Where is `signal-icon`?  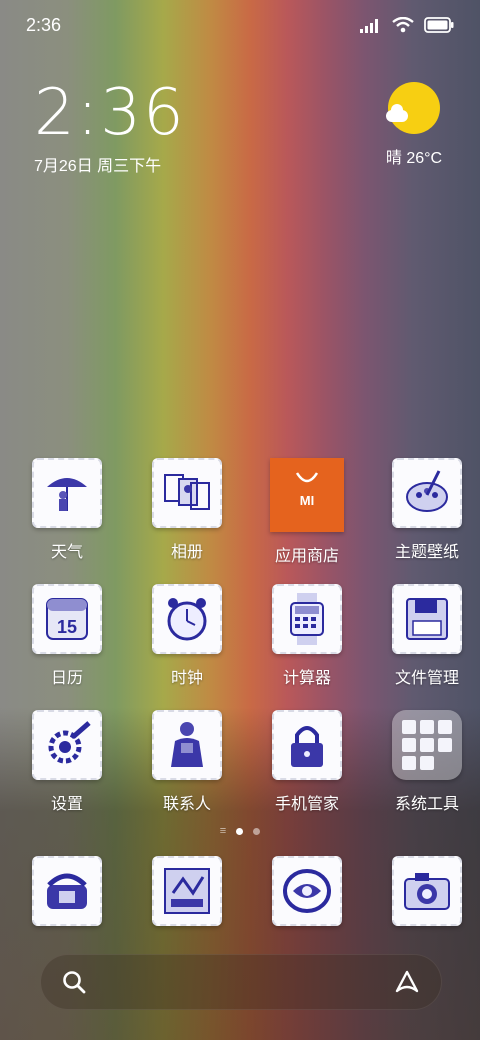 signal-icon is located at coordinates (369, 26).